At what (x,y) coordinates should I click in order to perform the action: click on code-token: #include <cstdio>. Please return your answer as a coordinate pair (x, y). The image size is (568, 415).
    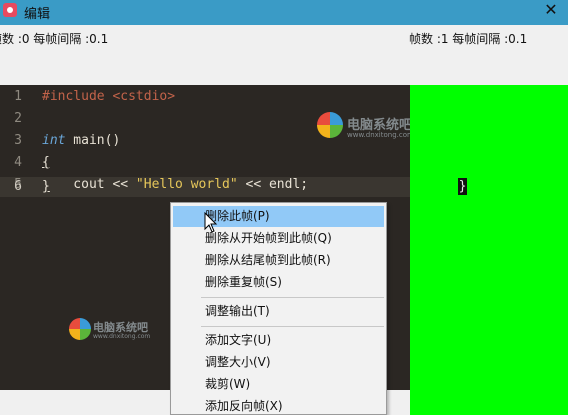
    Looking at the image, I should click on (109, 96).